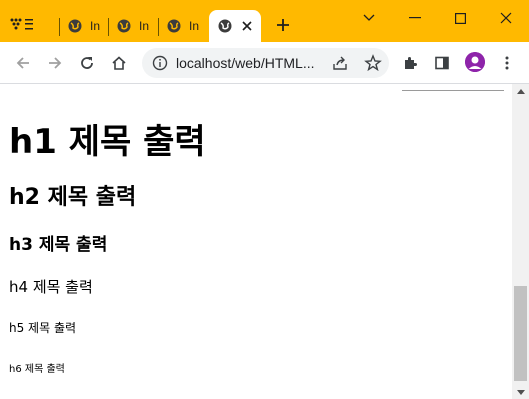 This screenshot has height=399, width=529. I want to click on tab-group-icon, so click(23, 25).